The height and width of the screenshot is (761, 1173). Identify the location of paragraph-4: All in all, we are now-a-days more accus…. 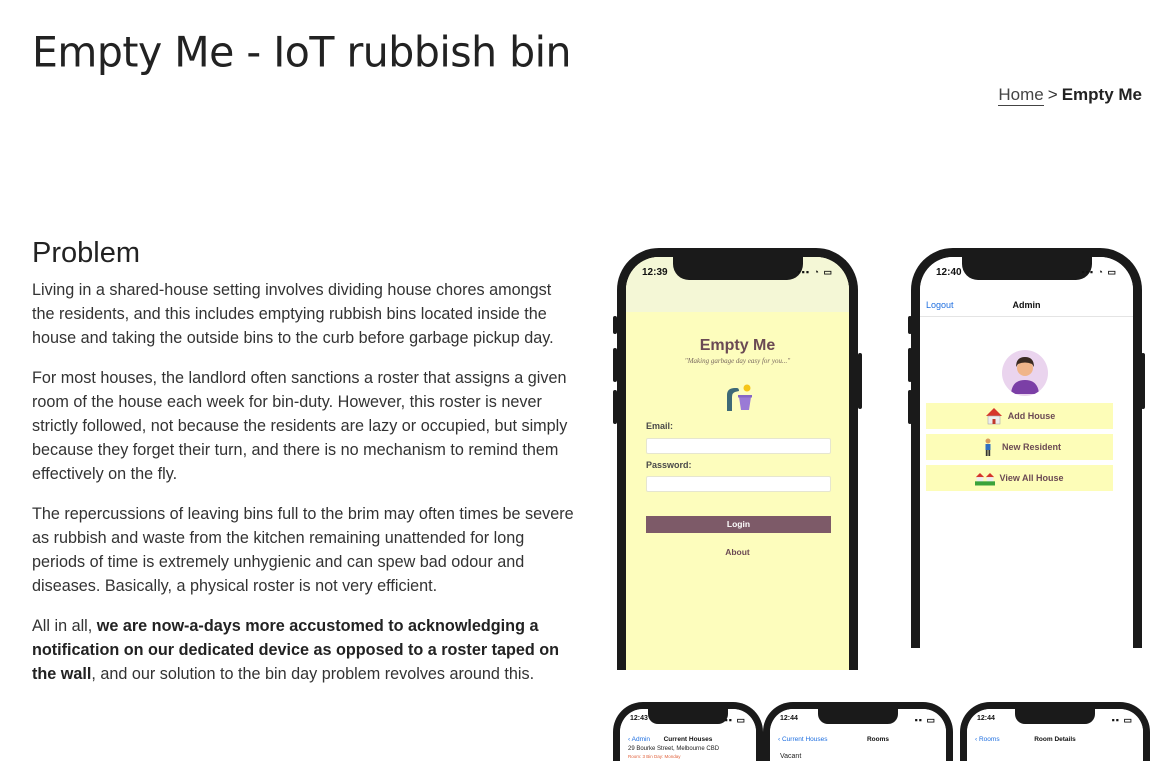
(304, 650).